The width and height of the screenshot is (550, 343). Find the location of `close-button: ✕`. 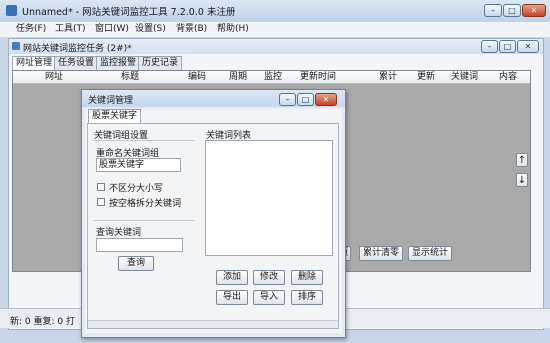

close-button: ✕ is located at coordinates (534, 10).